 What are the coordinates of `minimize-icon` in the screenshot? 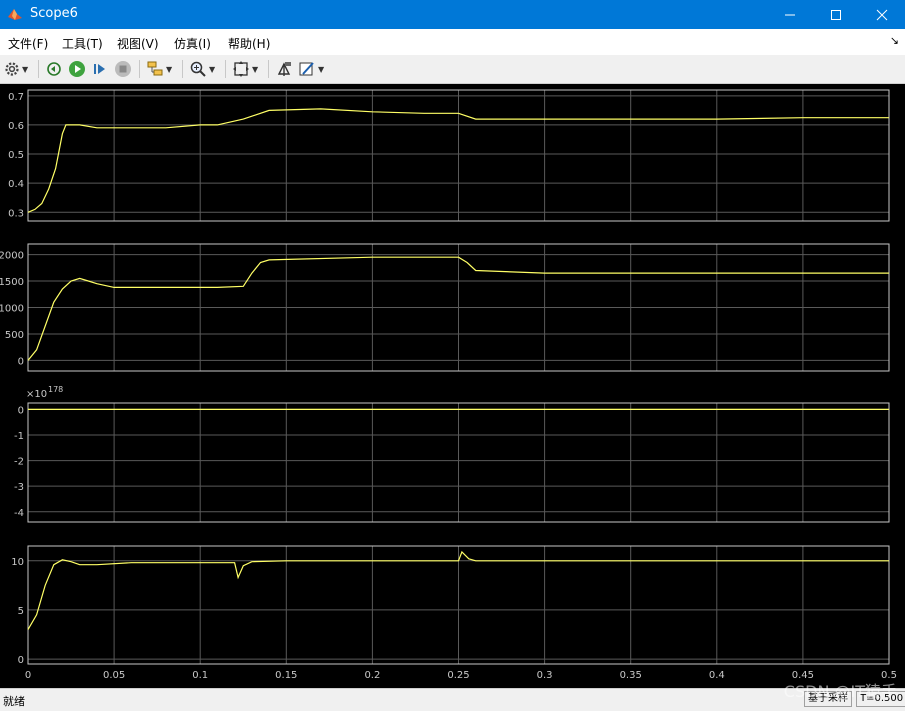 It's located at (790, 14).